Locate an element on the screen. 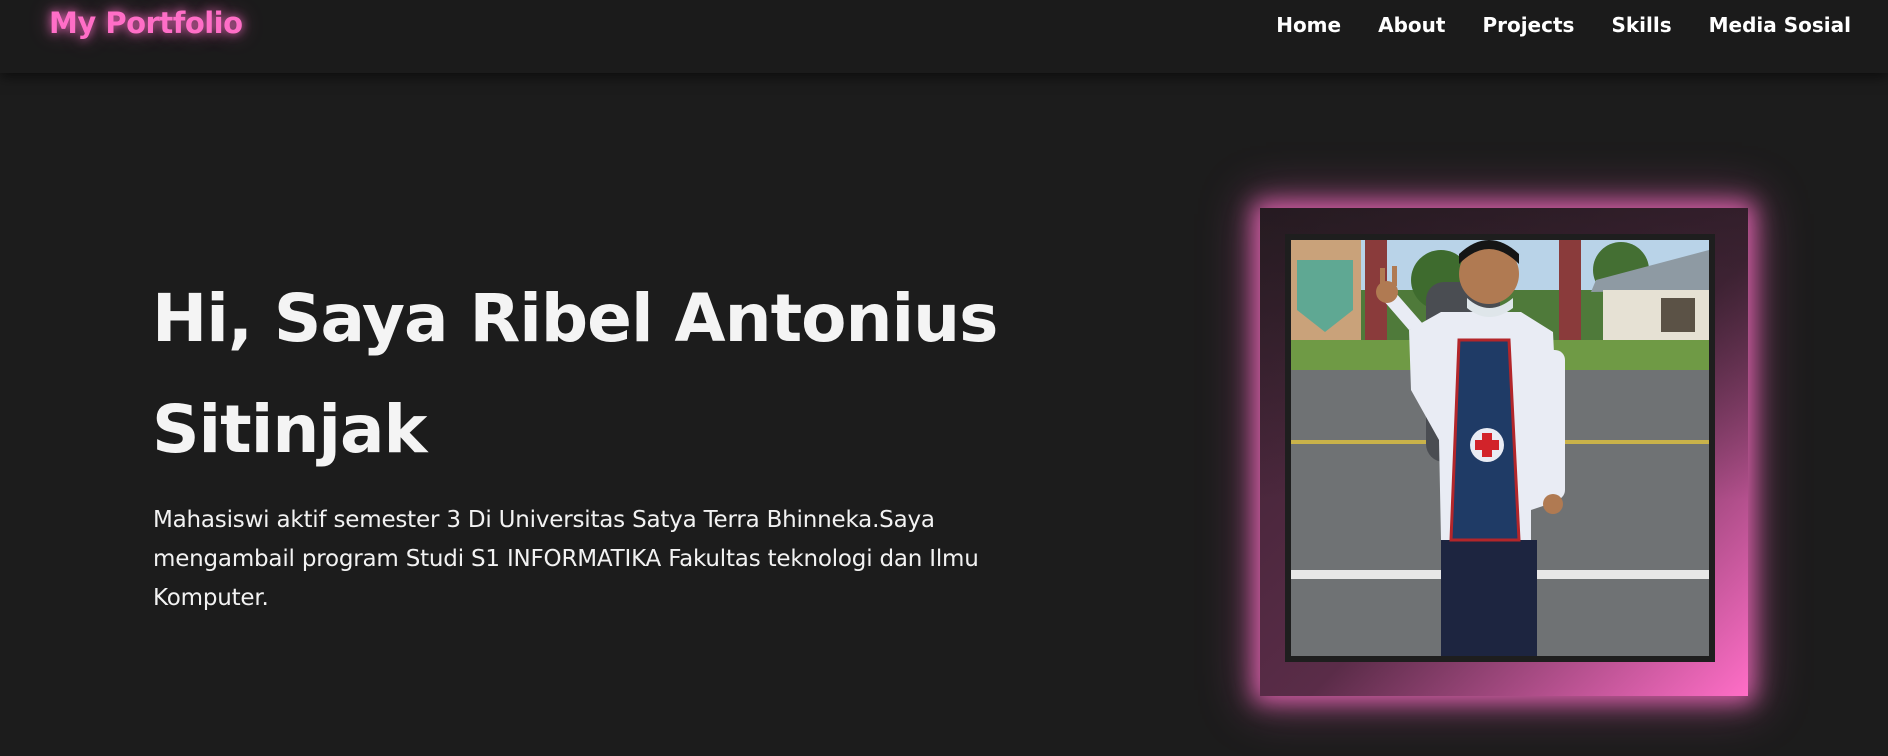 Image resolution: width=1888 pixels, height=756 pixels. hero-title: Hi, Saya Ribel Antonius Sitinjak is located at coordinates (575, 374).